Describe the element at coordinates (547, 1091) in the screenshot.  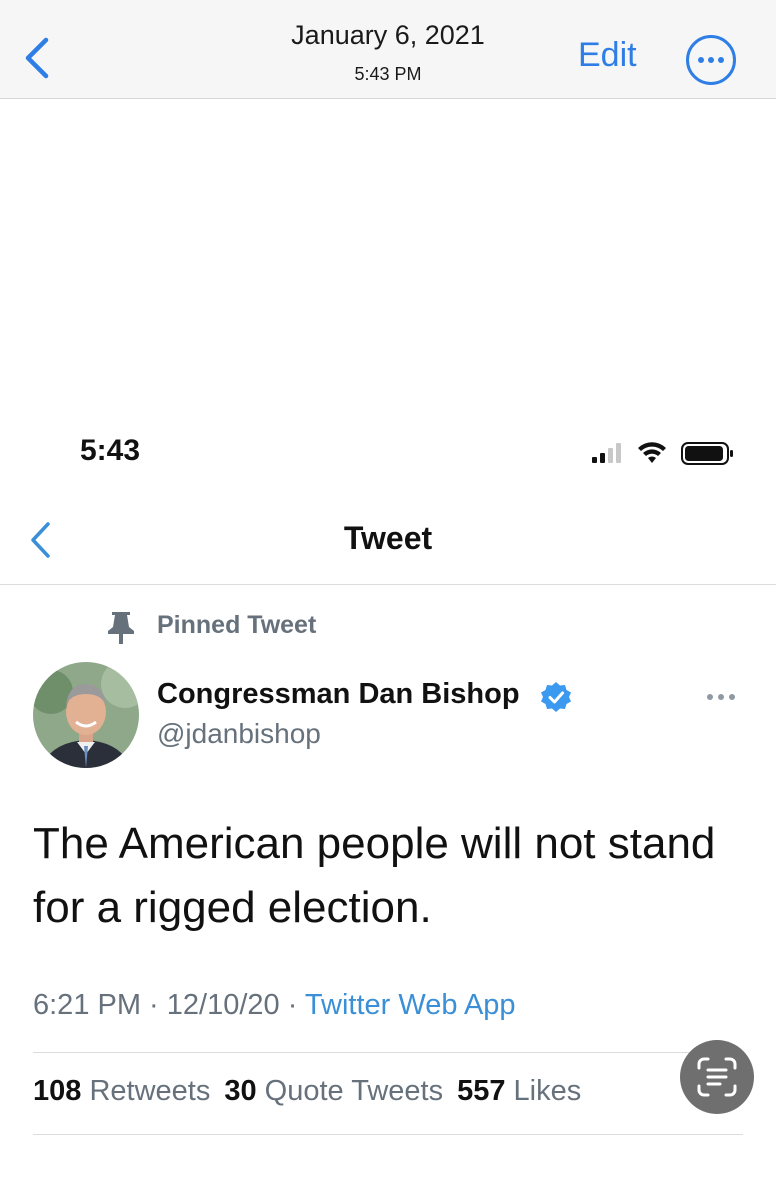
I see `likes-label: Likes` at that location.